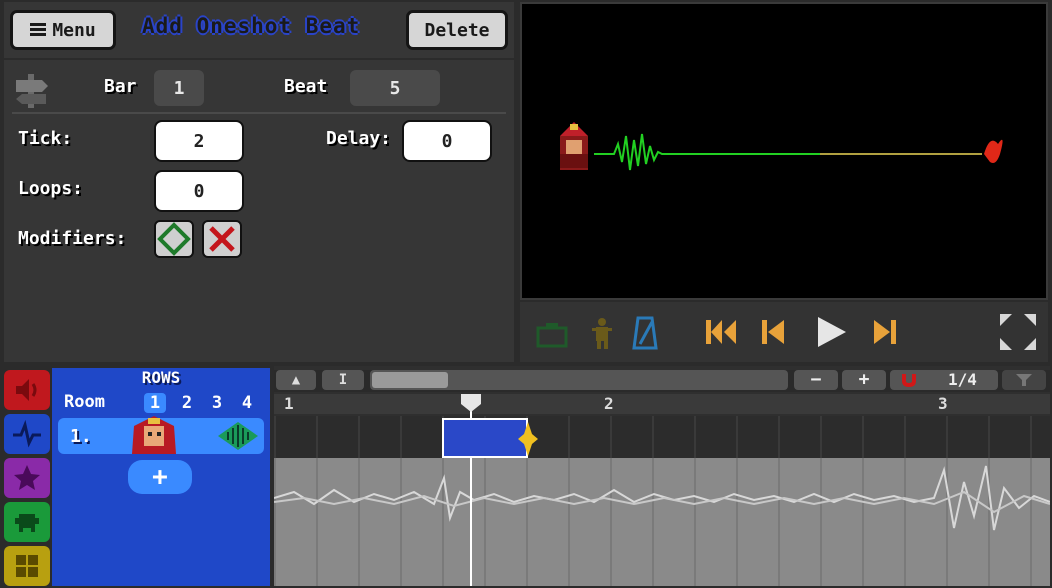  What do you see at coordinates (45, 138) in the screenshot?
I see `tick-label: Tick:` at bounding box center [45, 138].